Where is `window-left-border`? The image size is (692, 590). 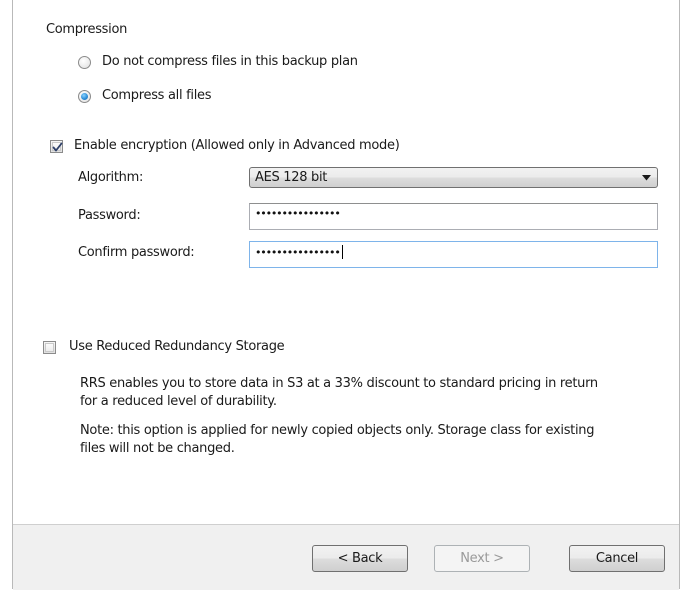
window-left-border is located at coordinates (12, 294).